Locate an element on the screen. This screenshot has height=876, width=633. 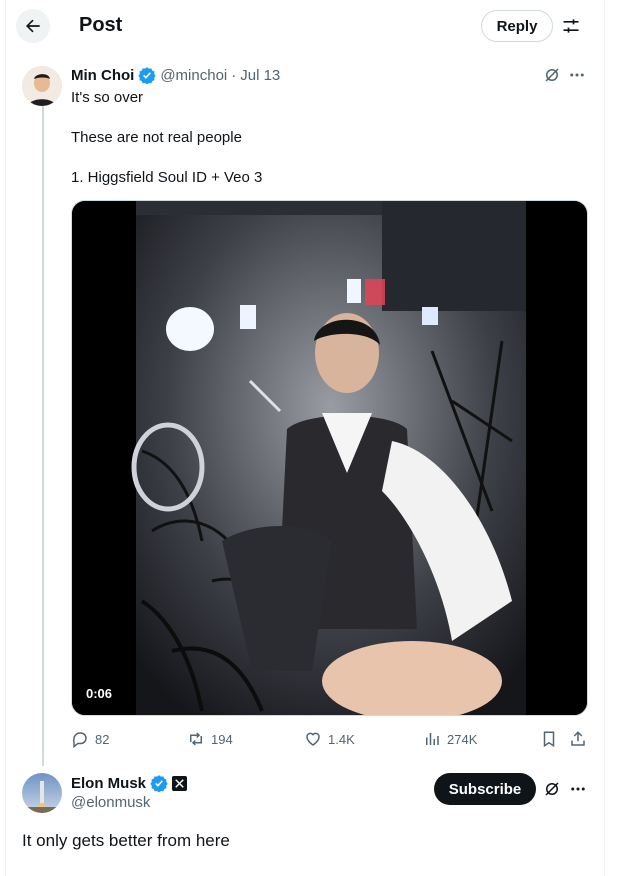
view-count: 274K is located at coordinates (462, 739).